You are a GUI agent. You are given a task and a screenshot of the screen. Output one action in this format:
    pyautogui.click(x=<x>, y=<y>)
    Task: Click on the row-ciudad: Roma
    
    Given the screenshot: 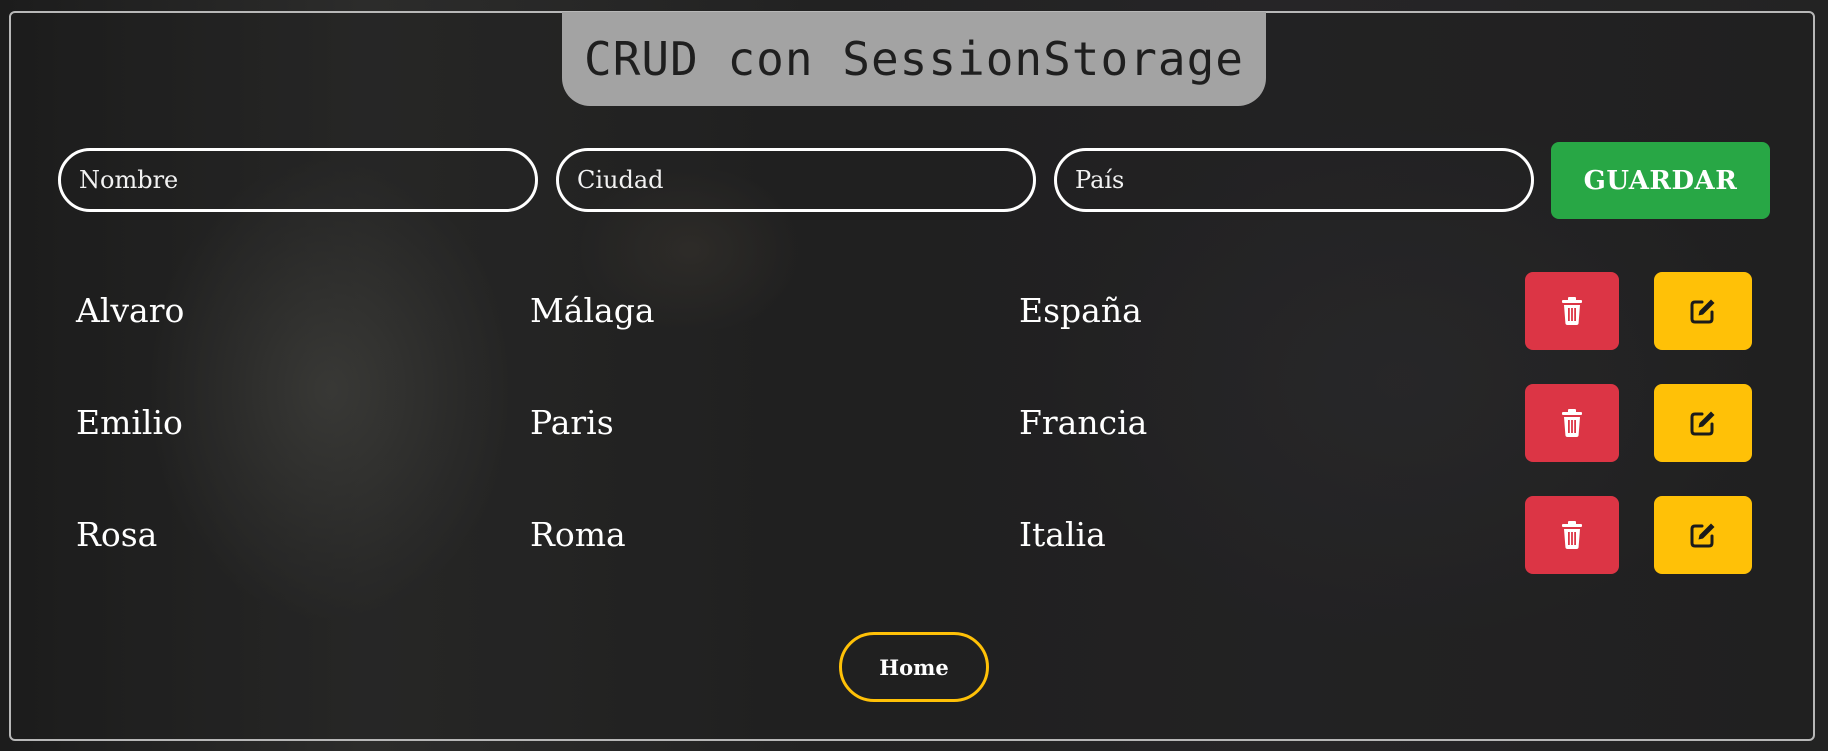 What is the action you would take?
    pyautogui.click(x=578, y=534)
    